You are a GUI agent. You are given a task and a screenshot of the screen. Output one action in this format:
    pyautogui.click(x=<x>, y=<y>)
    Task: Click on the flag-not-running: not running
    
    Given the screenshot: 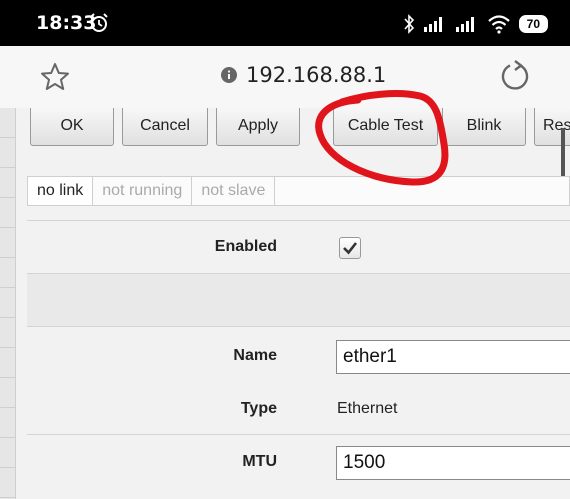 What is the action you would take?
    pyautogui.click(x=143, y=191)
    